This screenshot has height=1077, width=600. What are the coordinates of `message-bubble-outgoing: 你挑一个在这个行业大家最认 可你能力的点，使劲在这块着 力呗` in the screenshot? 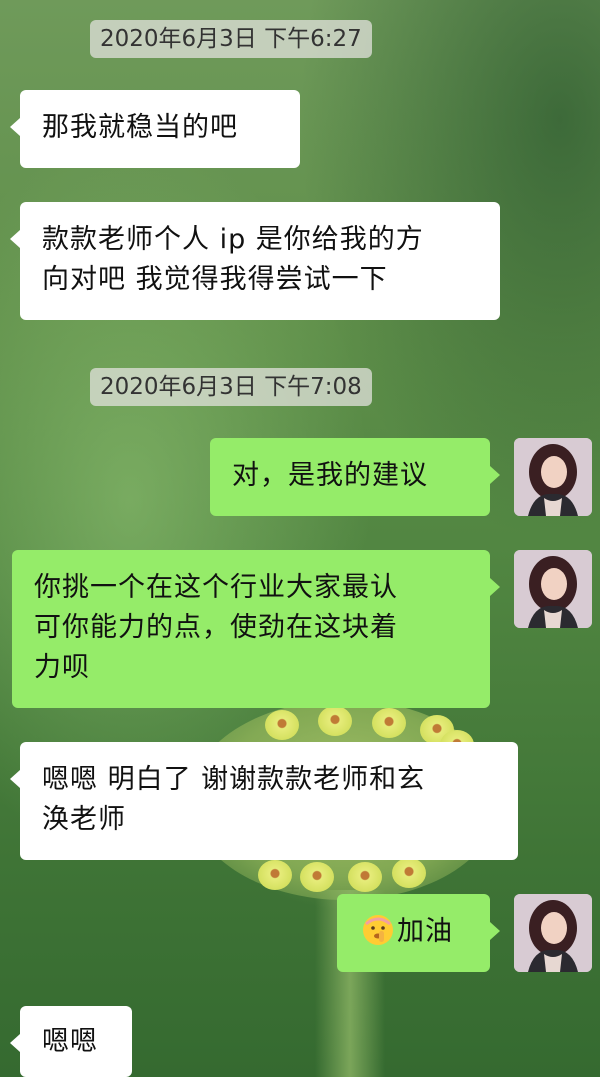 It's located at (256, 629).